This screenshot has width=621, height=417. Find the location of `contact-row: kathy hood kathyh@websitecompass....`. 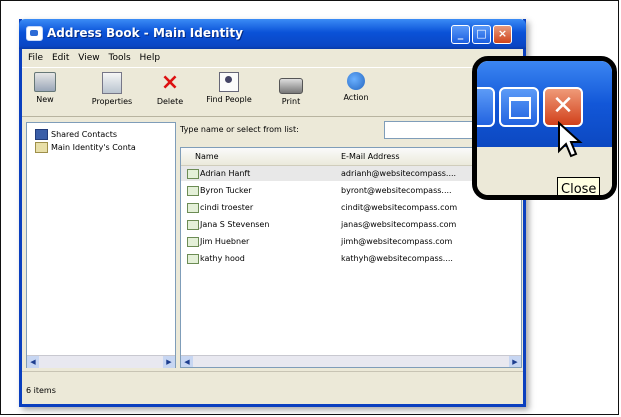

contact-row: kathy hood kathyh@websitecompass.... is located at coordinates (351, 258).